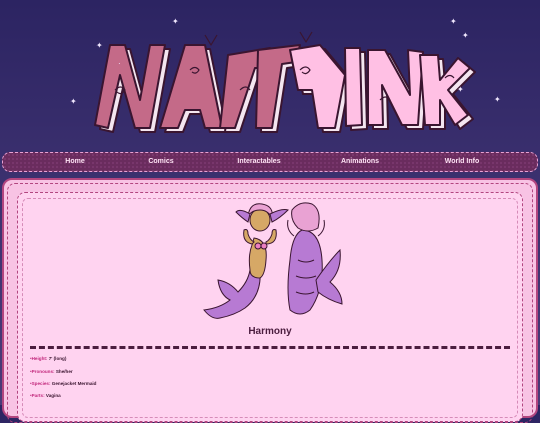 The image size is (540, 423). I want to click on nav-item-animations: Animations, so click(360, 162).